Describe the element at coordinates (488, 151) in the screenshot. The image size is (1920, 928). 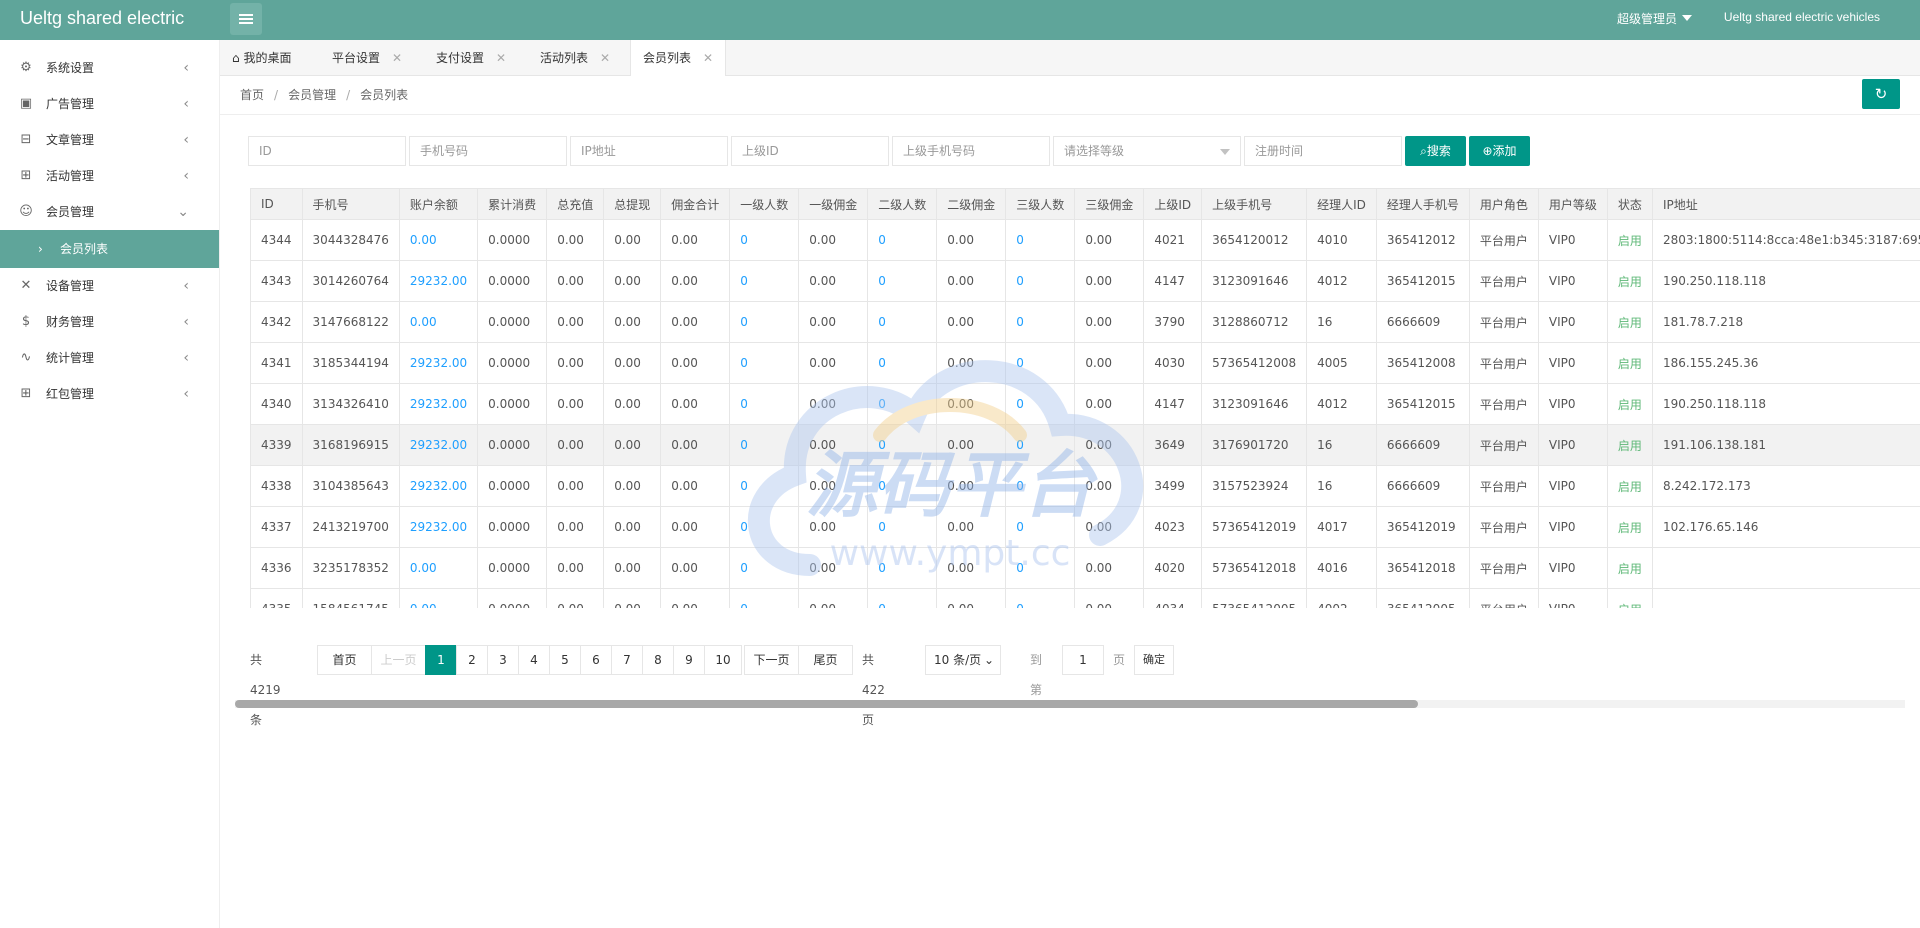
I see `phone-input: 手机号码` at that location.